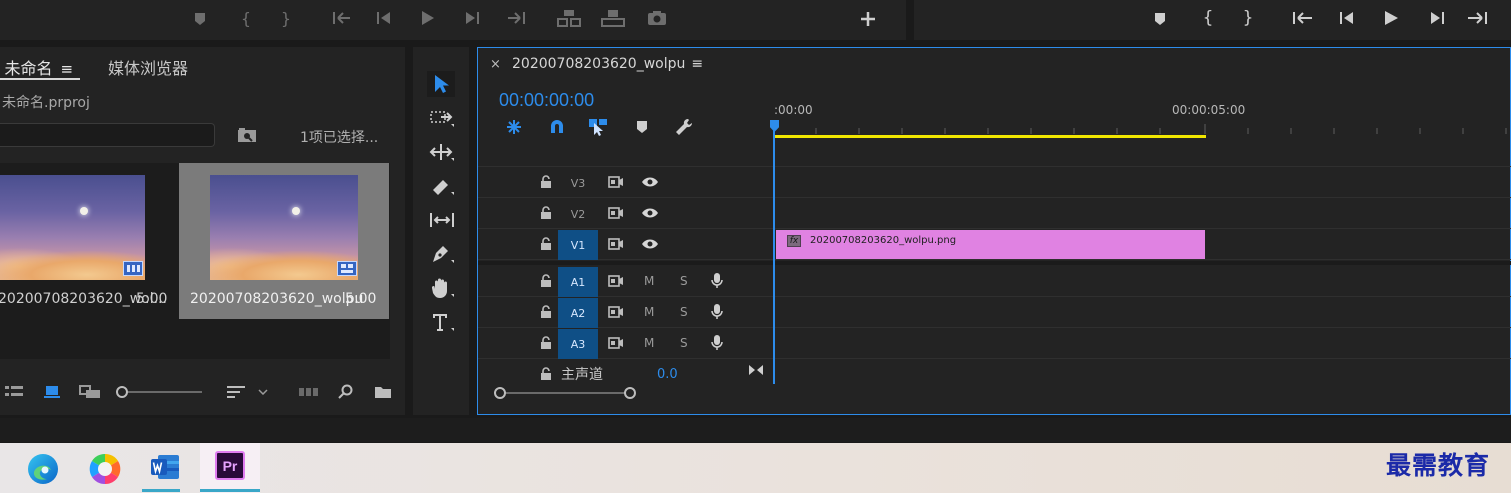 The height and width of the screenshot is (493, 1511). What do you see at coordinates (236, 392) in the screenshot?
I see `sort-icons-icon` at bounding box center [236, 392].